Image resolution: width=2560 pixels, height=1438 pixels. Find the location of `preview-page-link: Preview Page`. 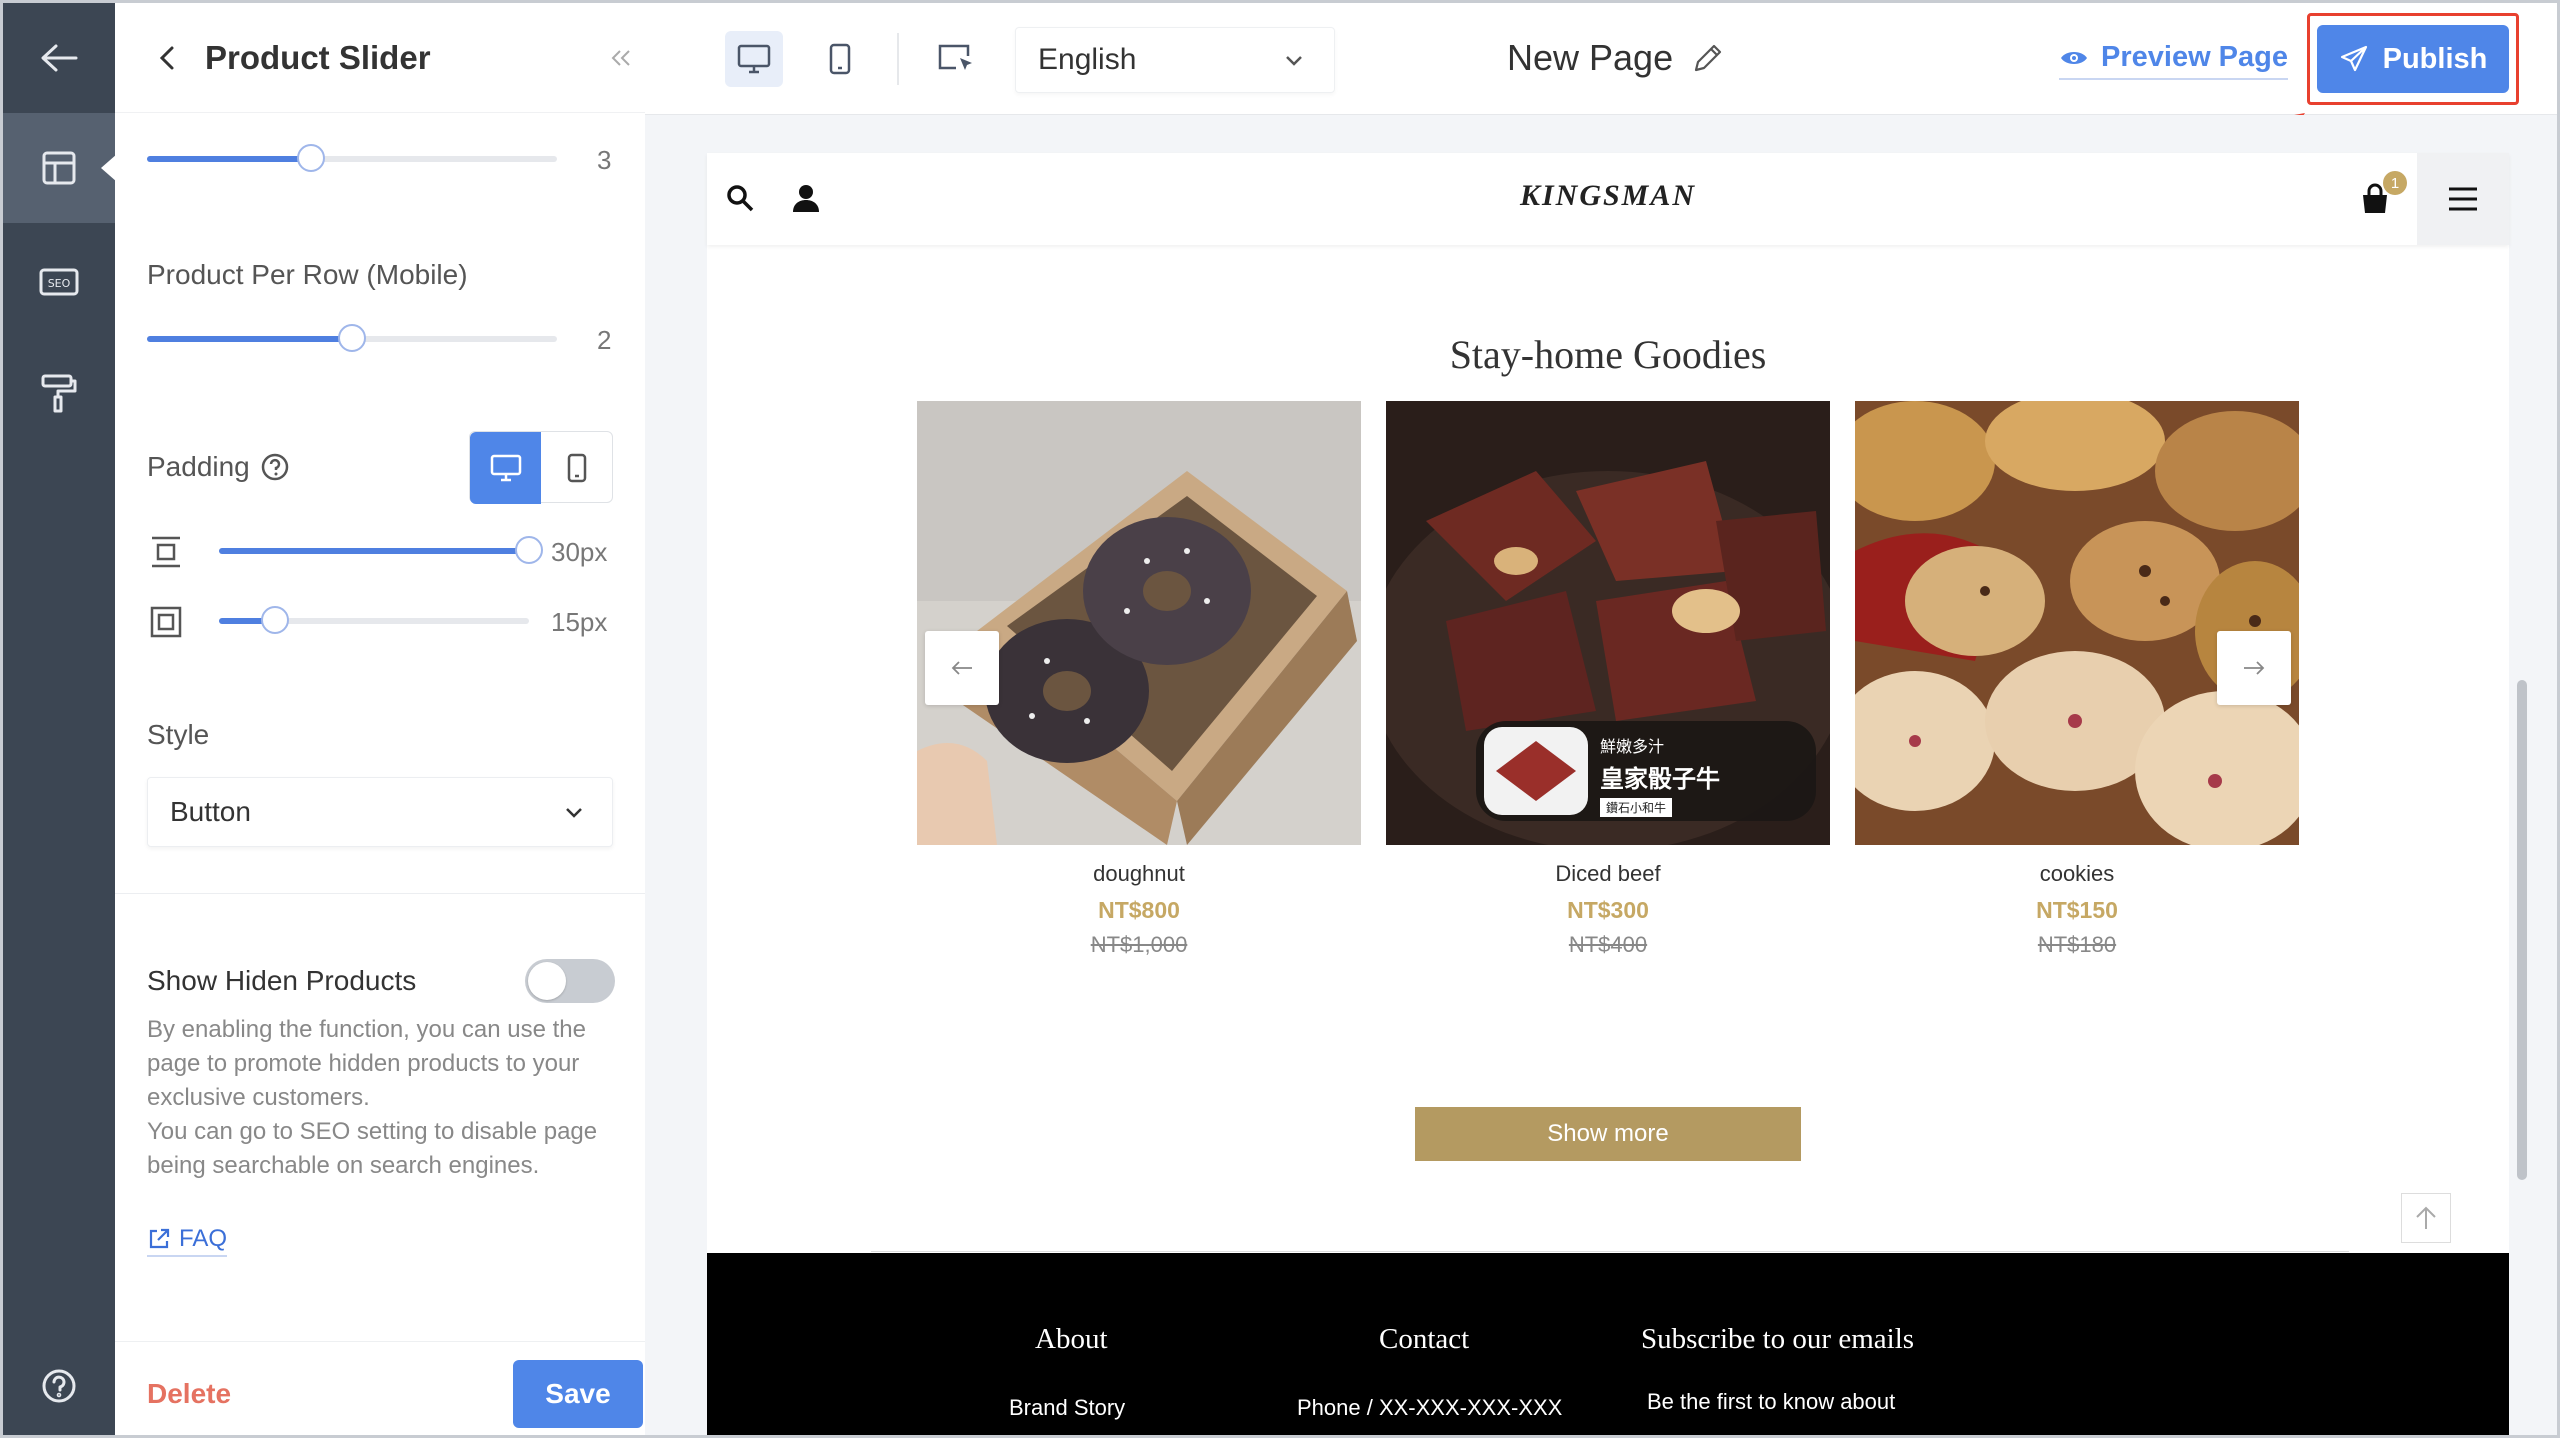

preview-page-link: Preview Page is located at coordinates (2173, 60).